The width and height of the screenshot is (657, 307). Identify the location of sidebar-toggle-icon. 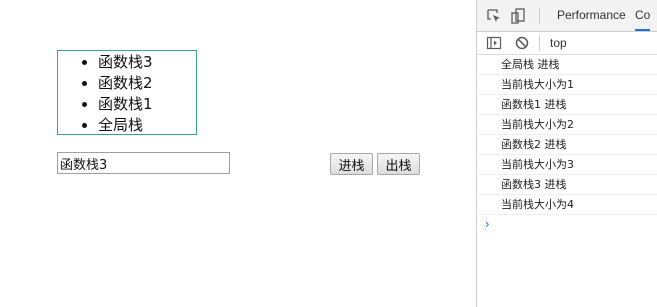
(494, 43).